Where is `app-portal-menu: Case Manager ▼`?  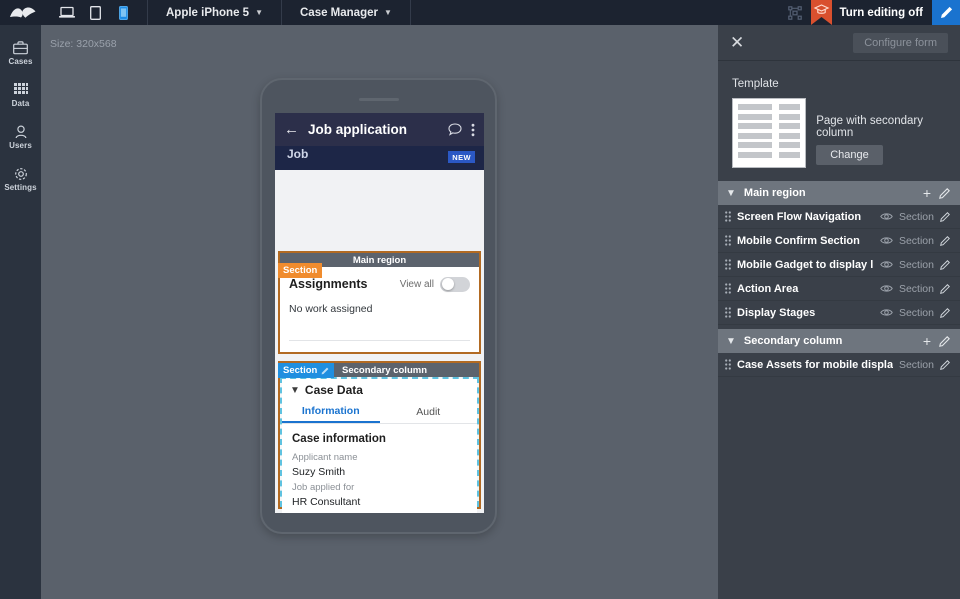 app-portal-menu: Case Manager ▼ is located at coordinates (346, 12).